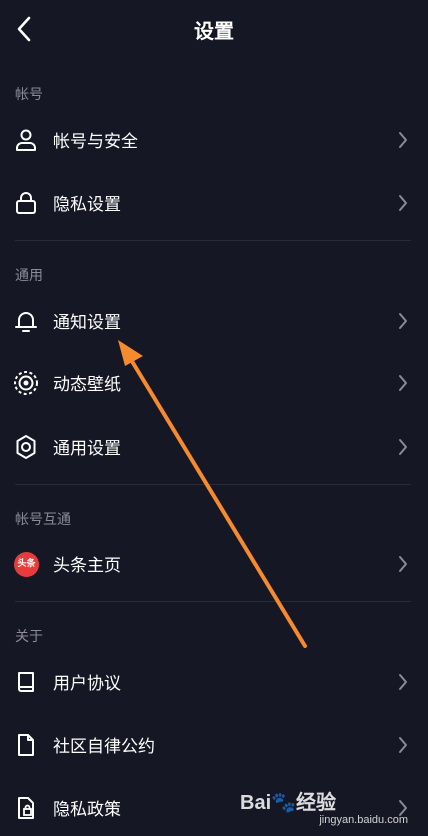 This screenshot has width=428, height=836. Describe the element at coordinates (214, 682) in the screenshot. I see `settings-item-user-agreement: 用户协议` at that location.